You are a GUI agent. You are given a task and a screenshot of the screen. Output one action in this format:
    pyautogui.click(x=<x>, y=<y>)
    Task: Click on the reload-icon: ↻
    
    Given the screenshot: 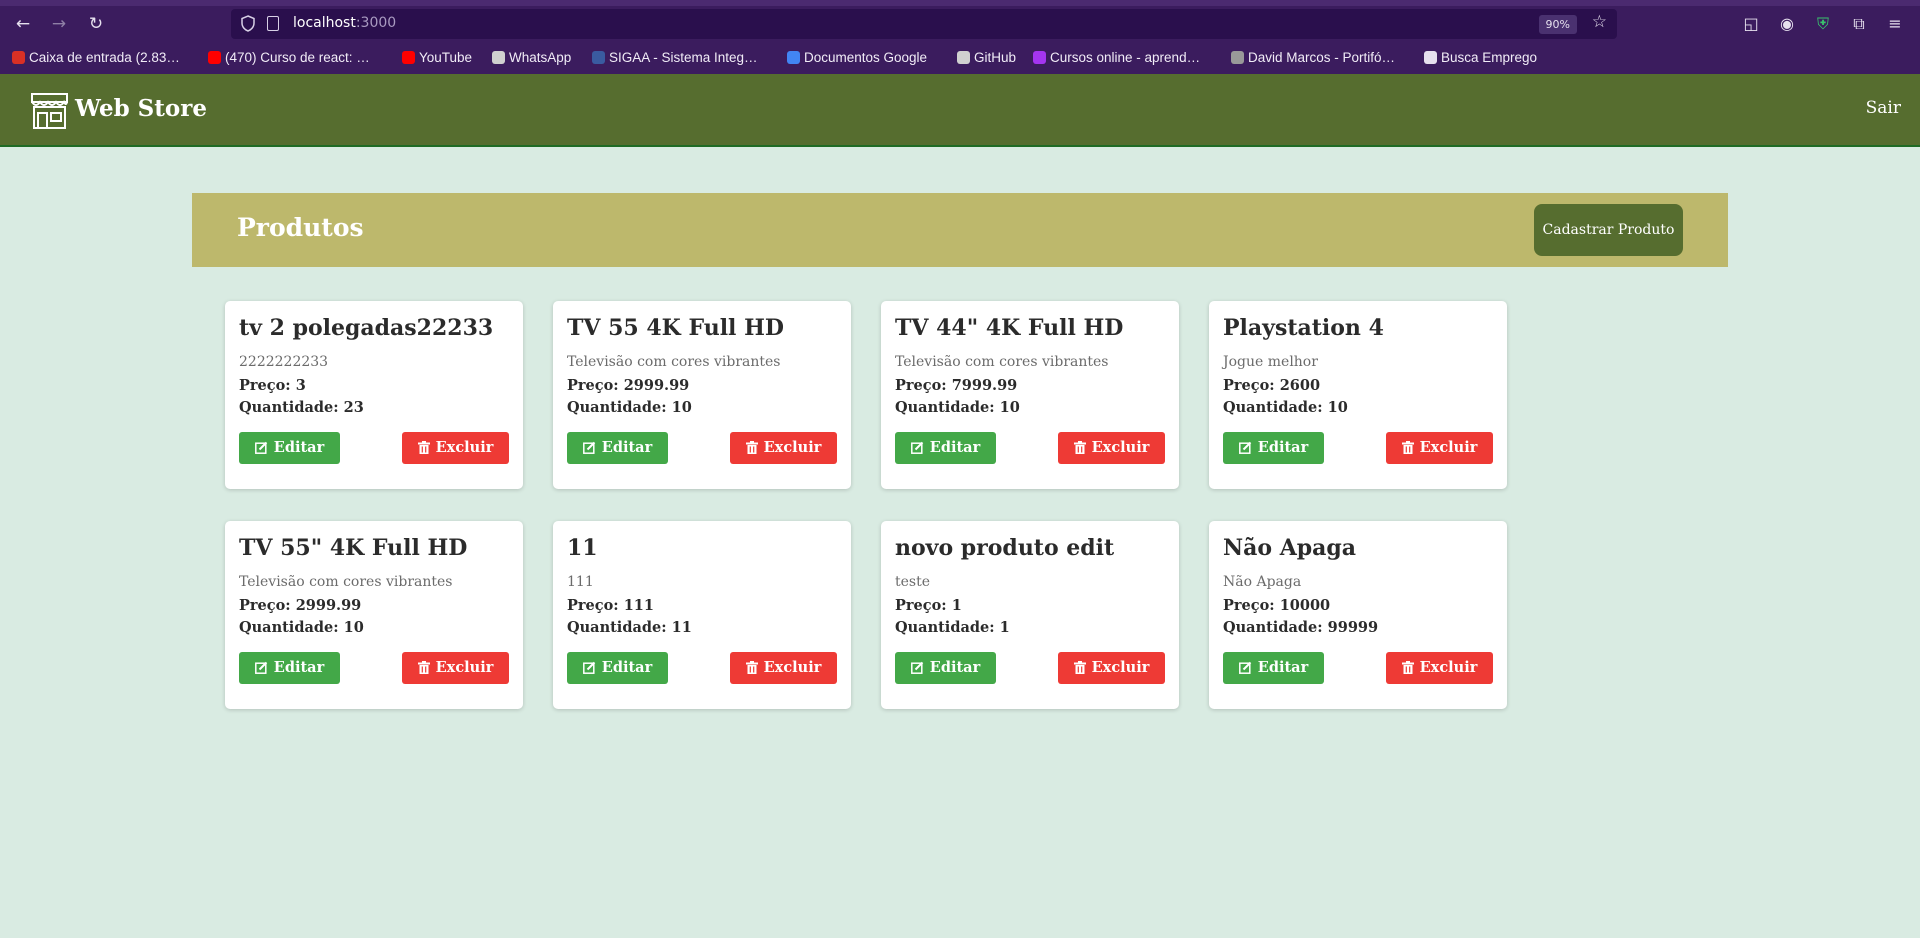 What is the action you would take?
    pyautogui.click(x=96, y=24)
    